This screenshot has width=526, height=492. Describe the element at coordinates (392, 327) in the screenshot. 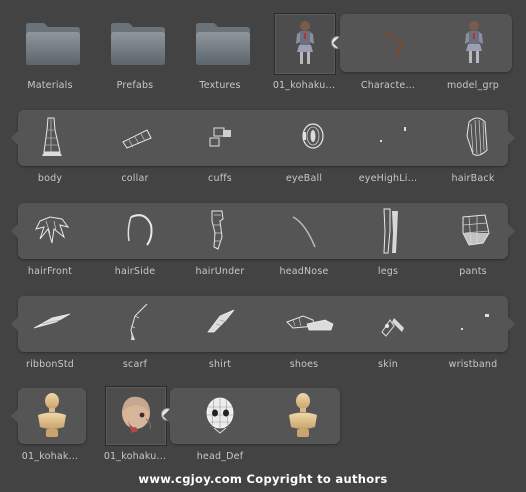

I see `mesh-skin-icon` at that location.